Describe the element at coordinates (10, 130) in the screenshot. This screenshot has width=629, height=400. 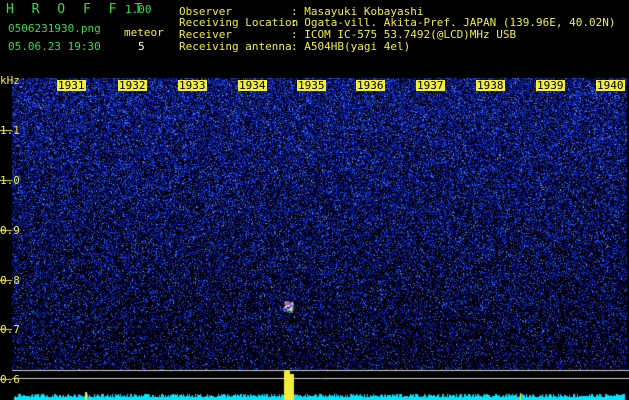
I see `freq-tick: 1.1` at that location.